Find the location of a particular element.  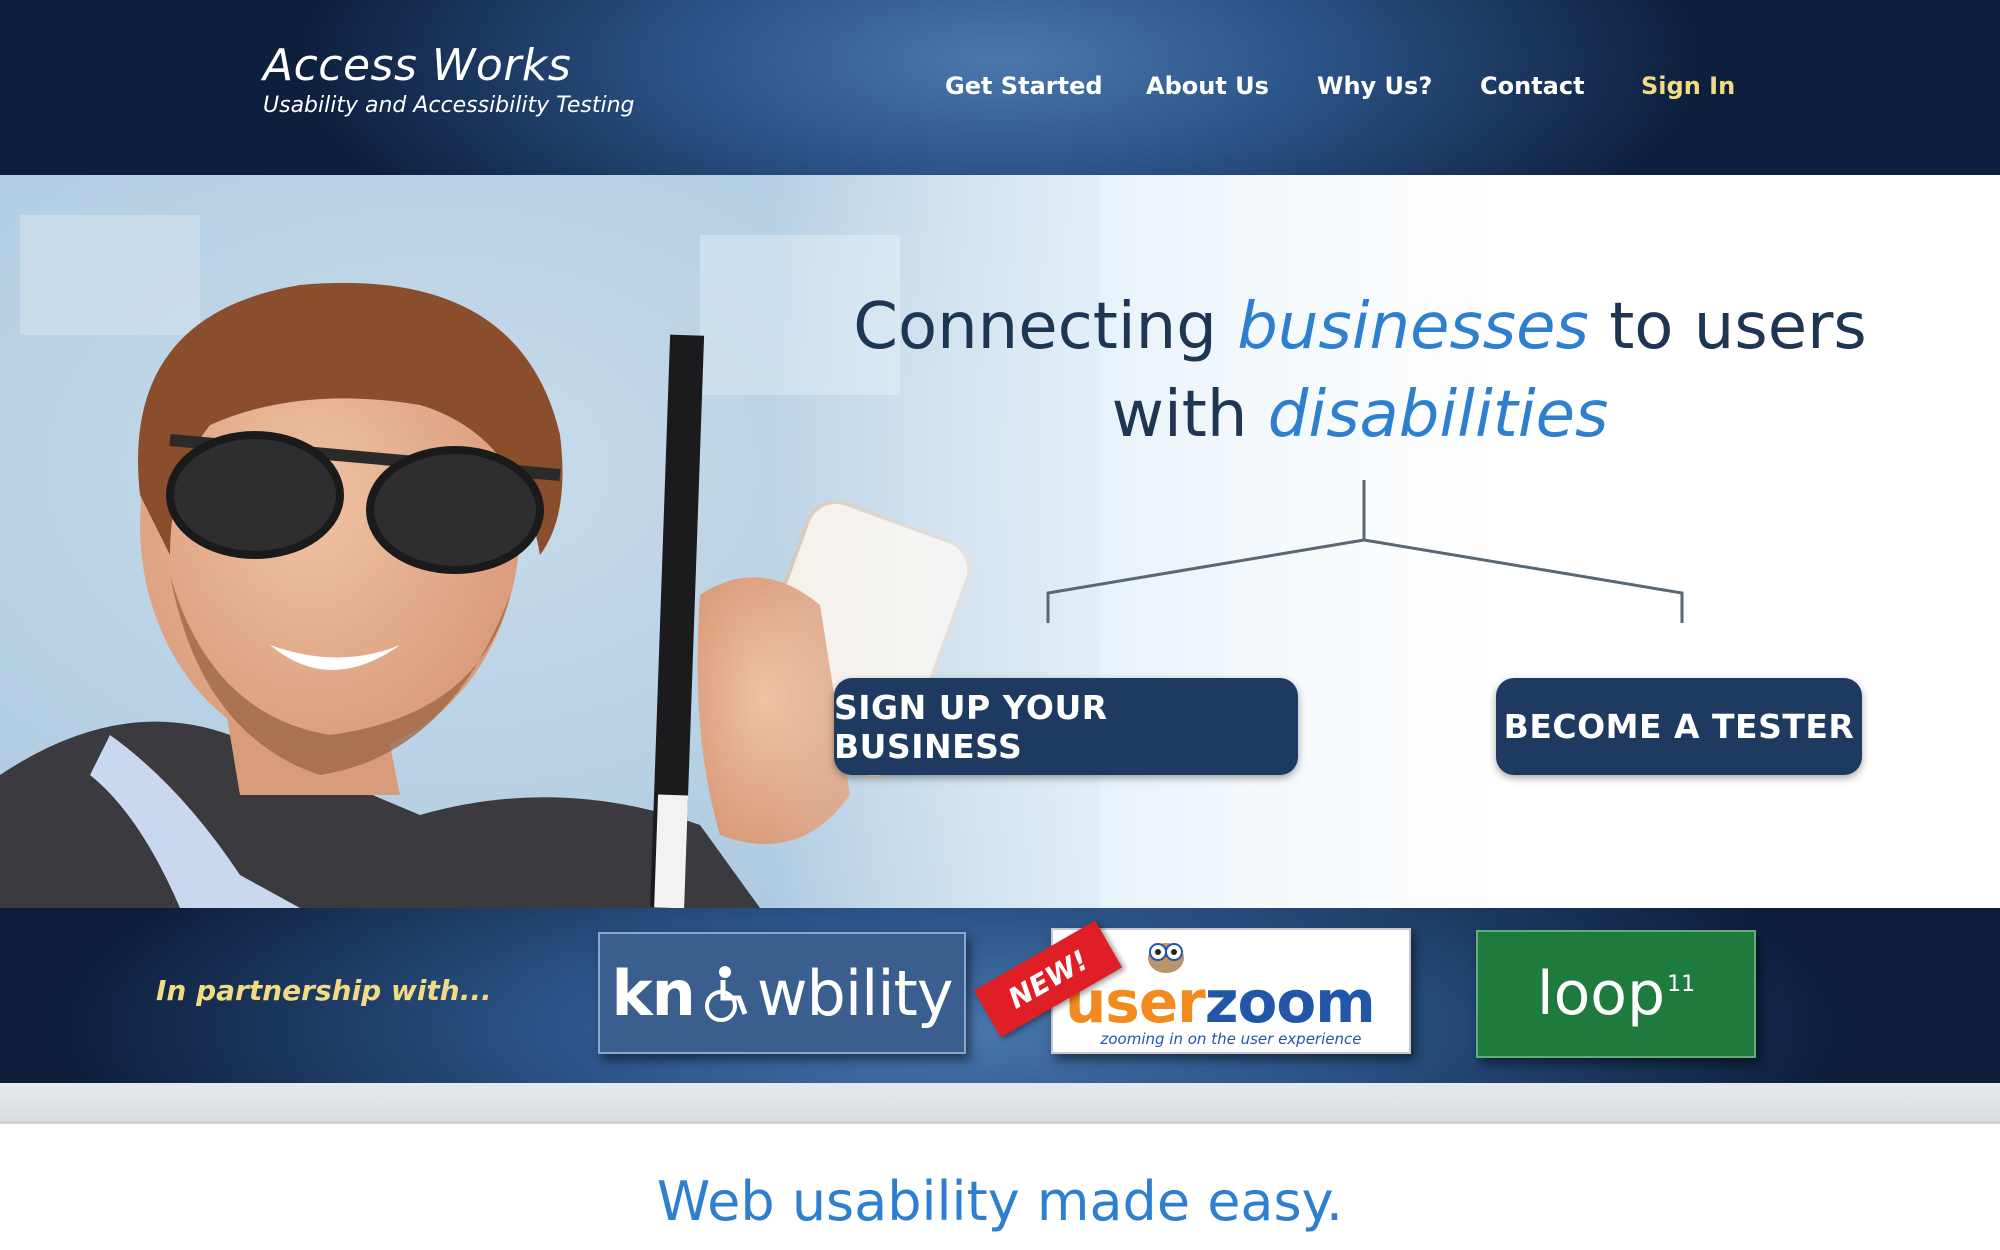

nav-contact: Contact is located at coordinates (1532, 86).